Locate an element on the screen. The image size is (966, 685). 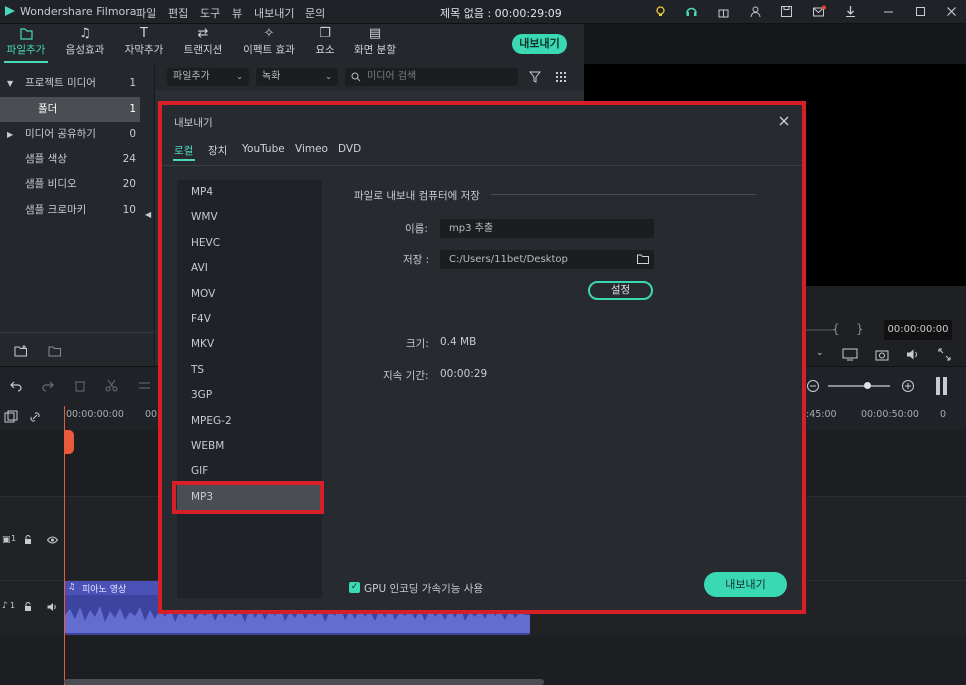
folder-icon is located at coordinates (26, 34).